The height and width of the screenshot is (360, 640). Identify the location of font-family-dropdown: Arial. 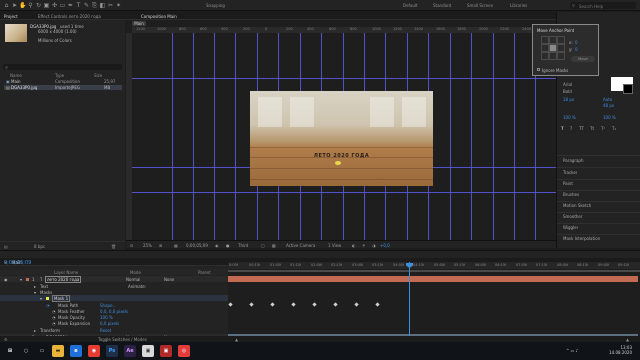
(567, 84).